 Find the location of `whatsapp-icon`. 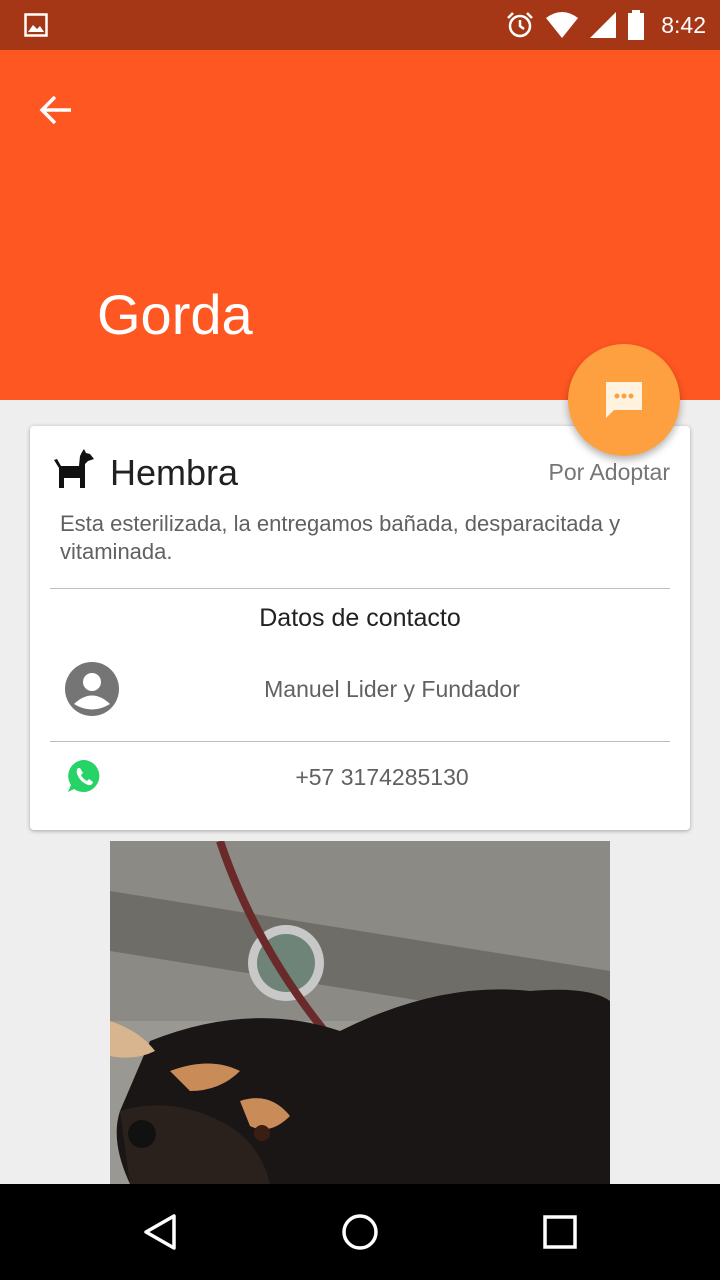

whatsapp-icon is located at coordinates (84, 776).